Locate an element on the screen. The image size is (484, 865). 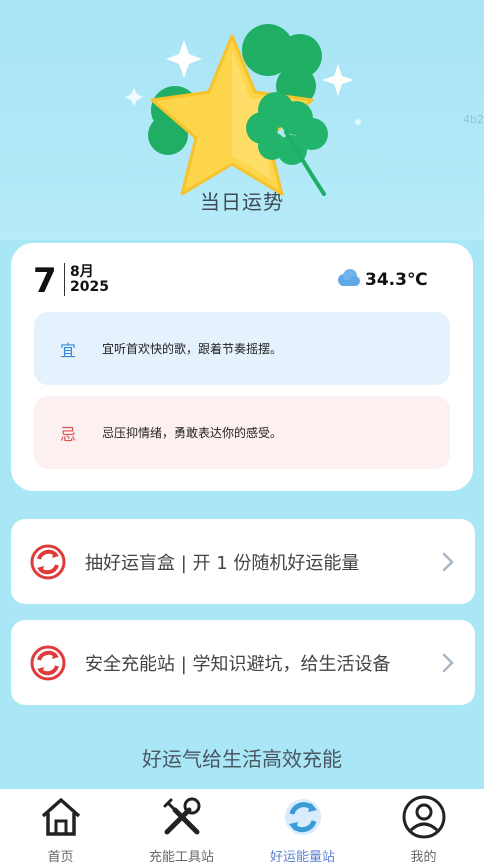
nav-luck-energy: 好运能量站 is located at coordinates (302, 827).